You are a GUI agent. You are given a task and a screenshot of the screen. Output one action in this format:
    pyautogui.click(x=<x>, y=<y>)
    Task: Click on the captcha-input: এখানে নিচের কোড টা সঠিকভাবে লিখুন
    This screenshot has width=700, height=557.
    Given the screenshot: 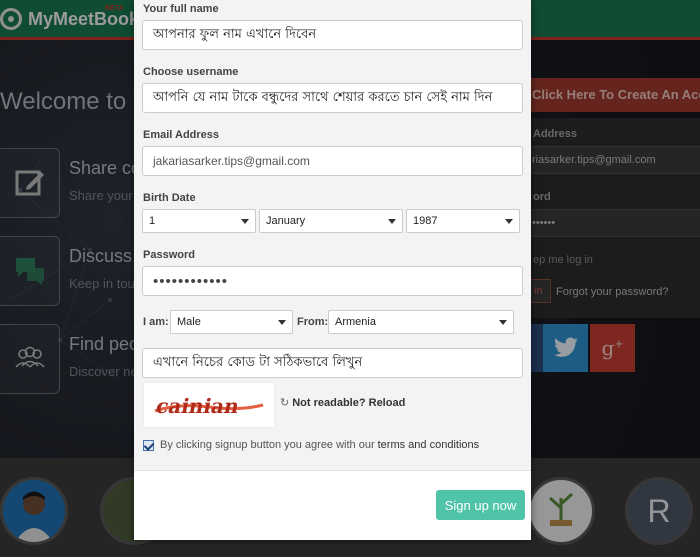 What is the action you would take?
    pyautogui.click(x=332, y=363)
    